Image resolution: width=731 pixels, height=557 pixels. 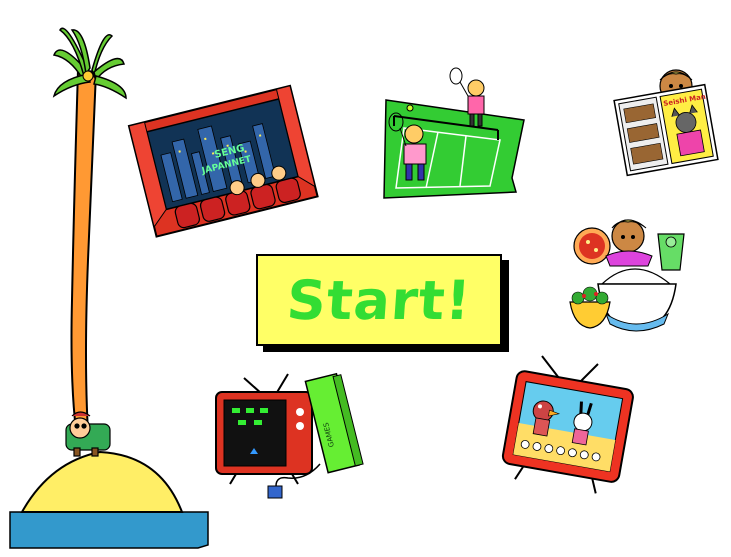 I want to click on manga-magazine-icon: Seishi Man, so click(x=666, y=120).